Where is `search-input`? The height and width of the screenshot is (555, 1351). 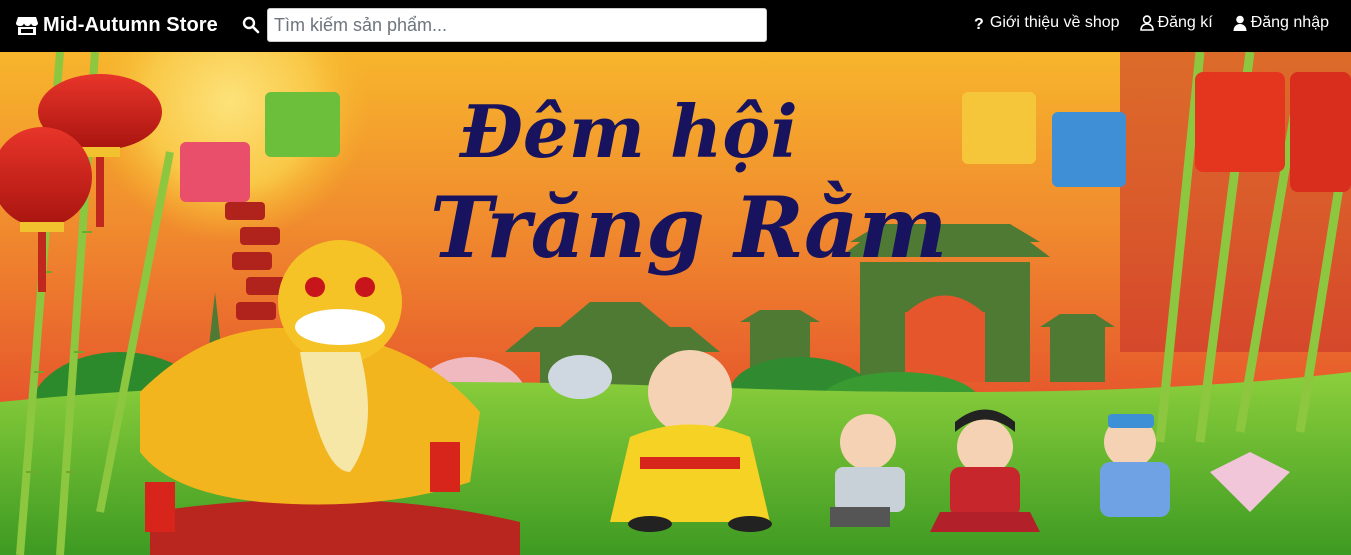
search-input is located at coordinates (517, 25).